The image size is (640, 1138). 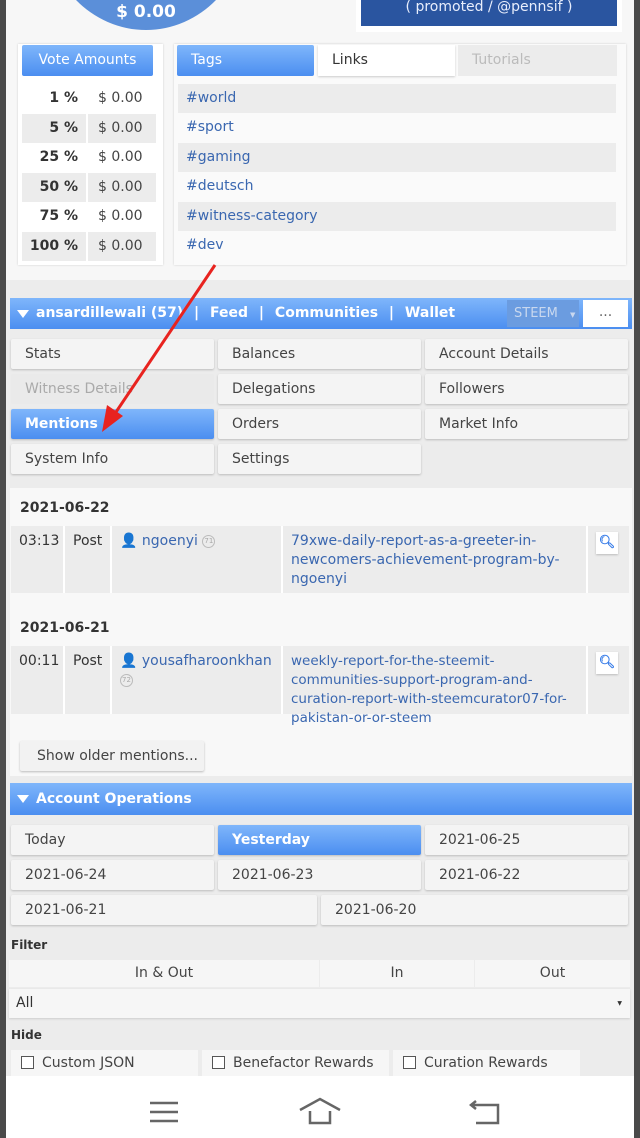 I want to click on menu-icon, so click(x=164, y=1112).